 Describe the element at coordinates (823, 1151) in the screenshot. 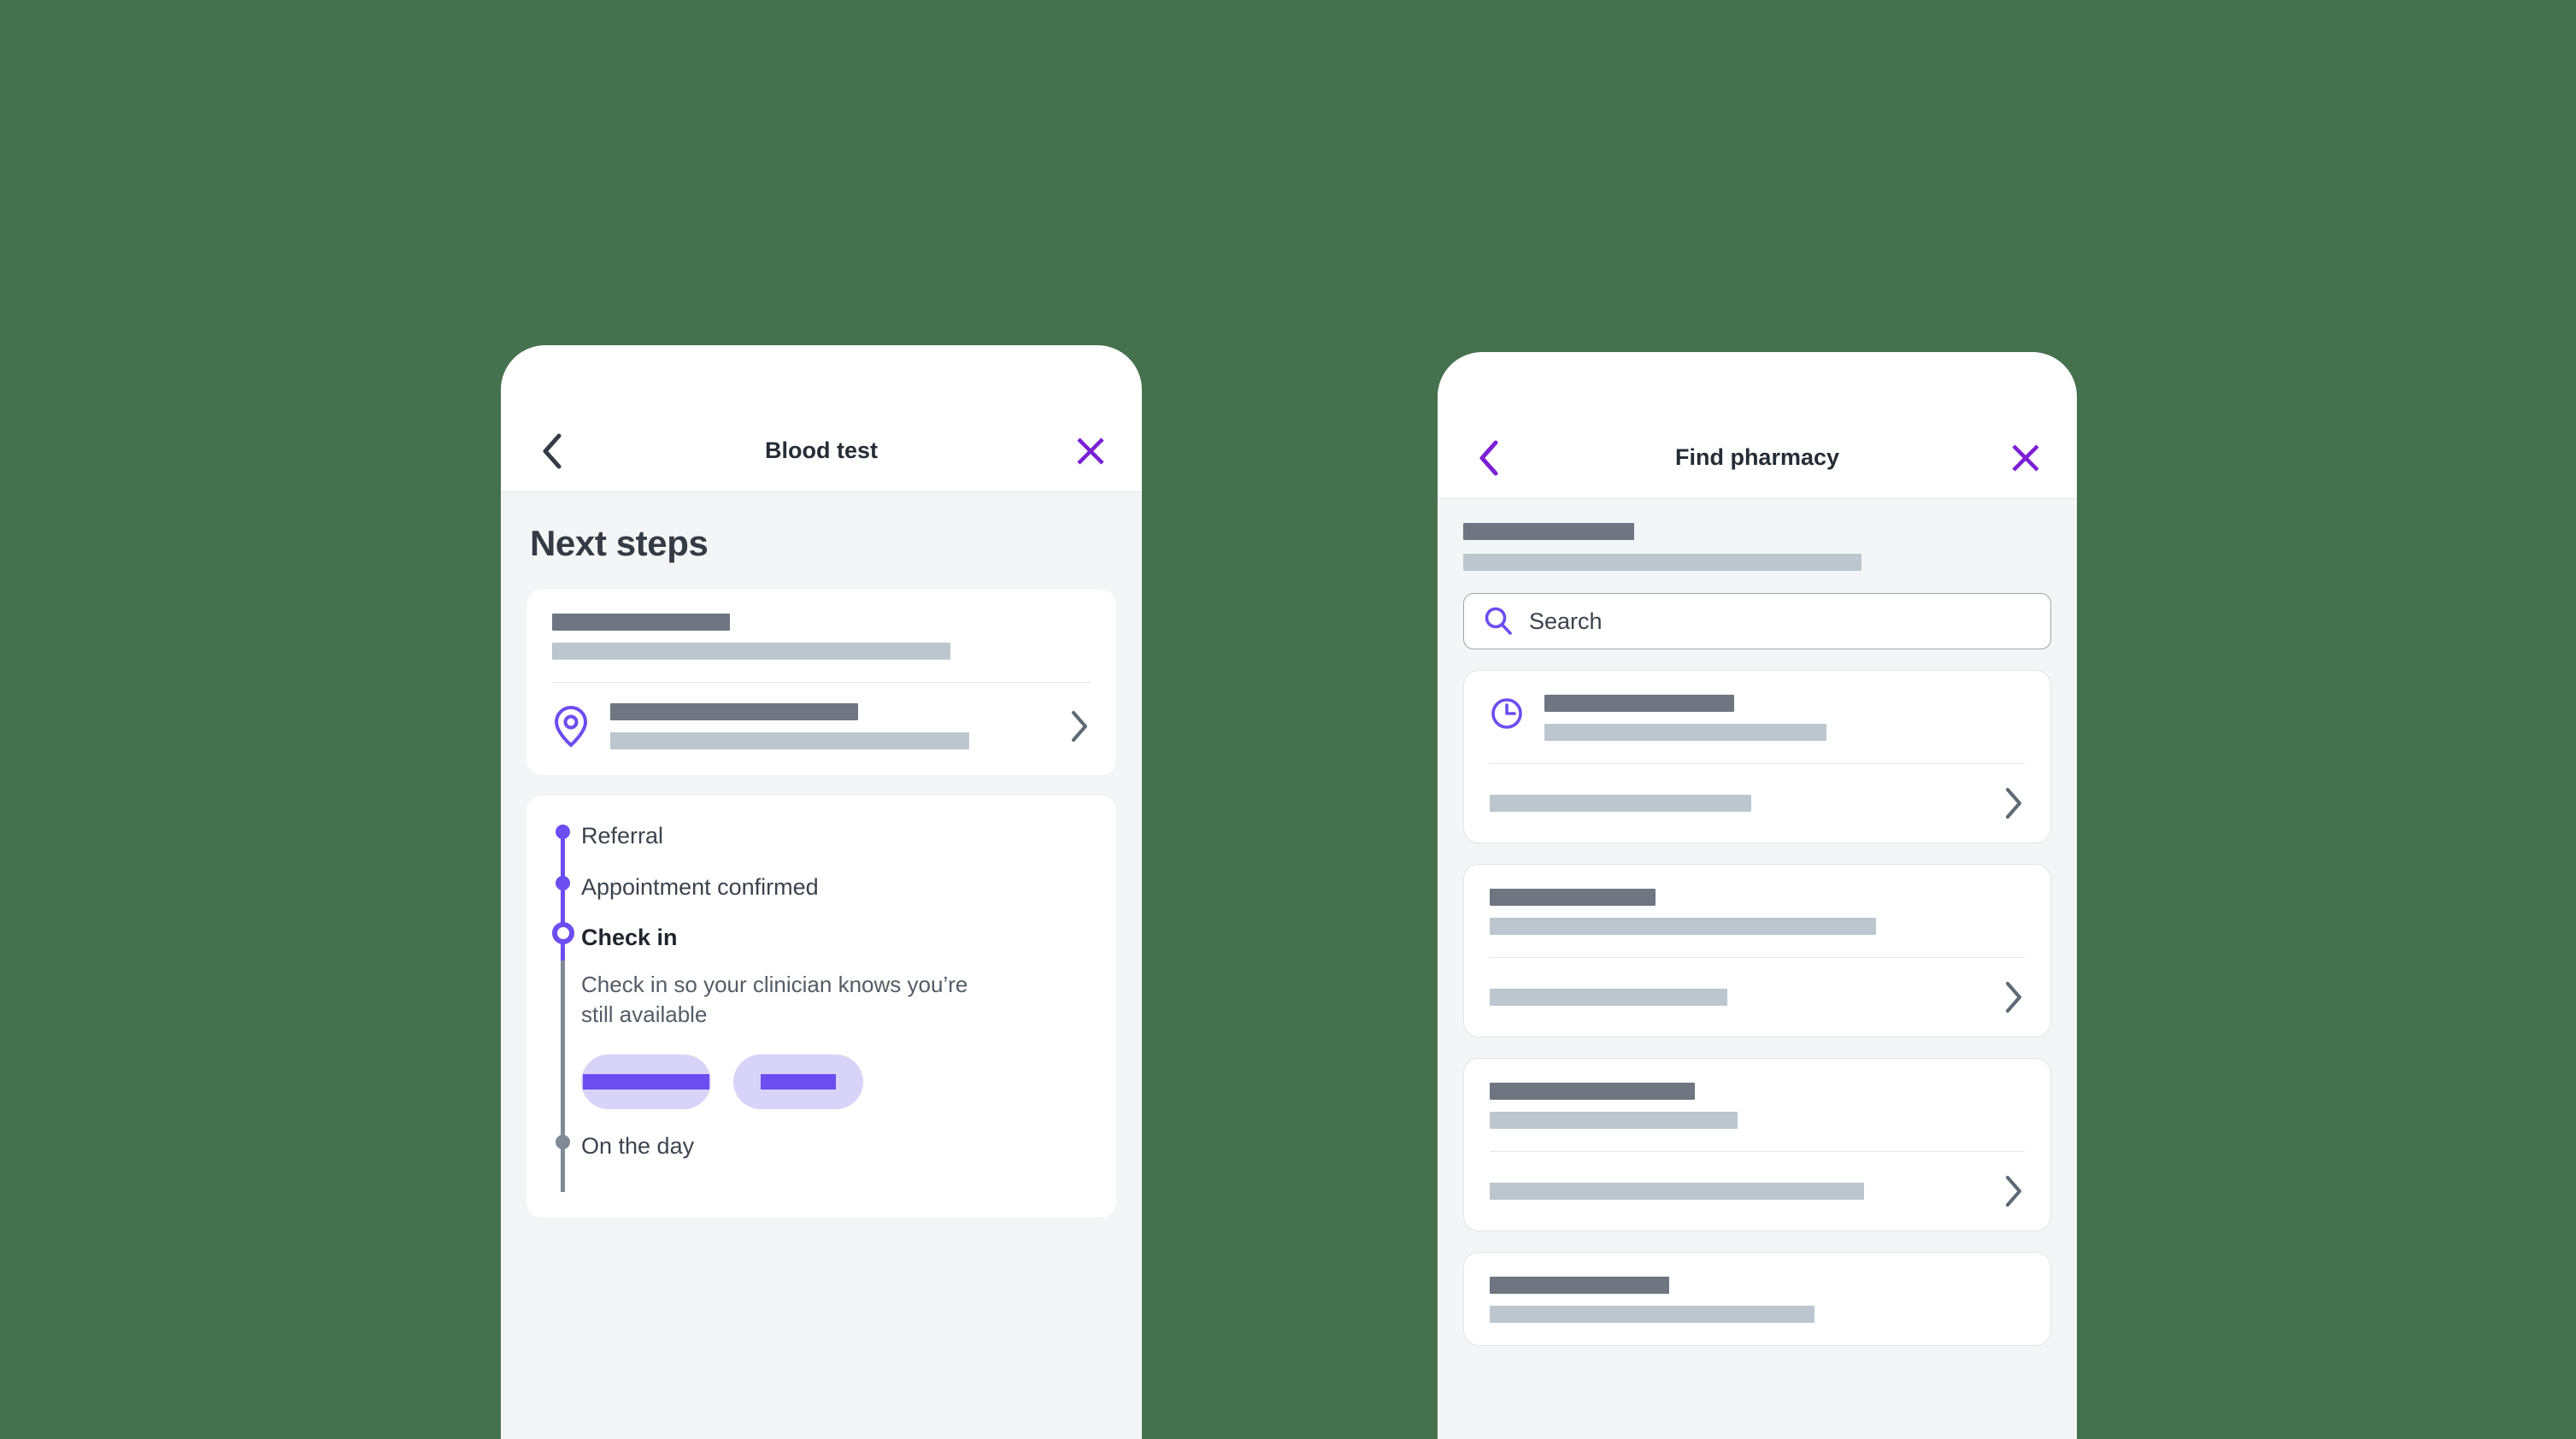

I see `timeline-step-on-the-day: On the day` at that location.